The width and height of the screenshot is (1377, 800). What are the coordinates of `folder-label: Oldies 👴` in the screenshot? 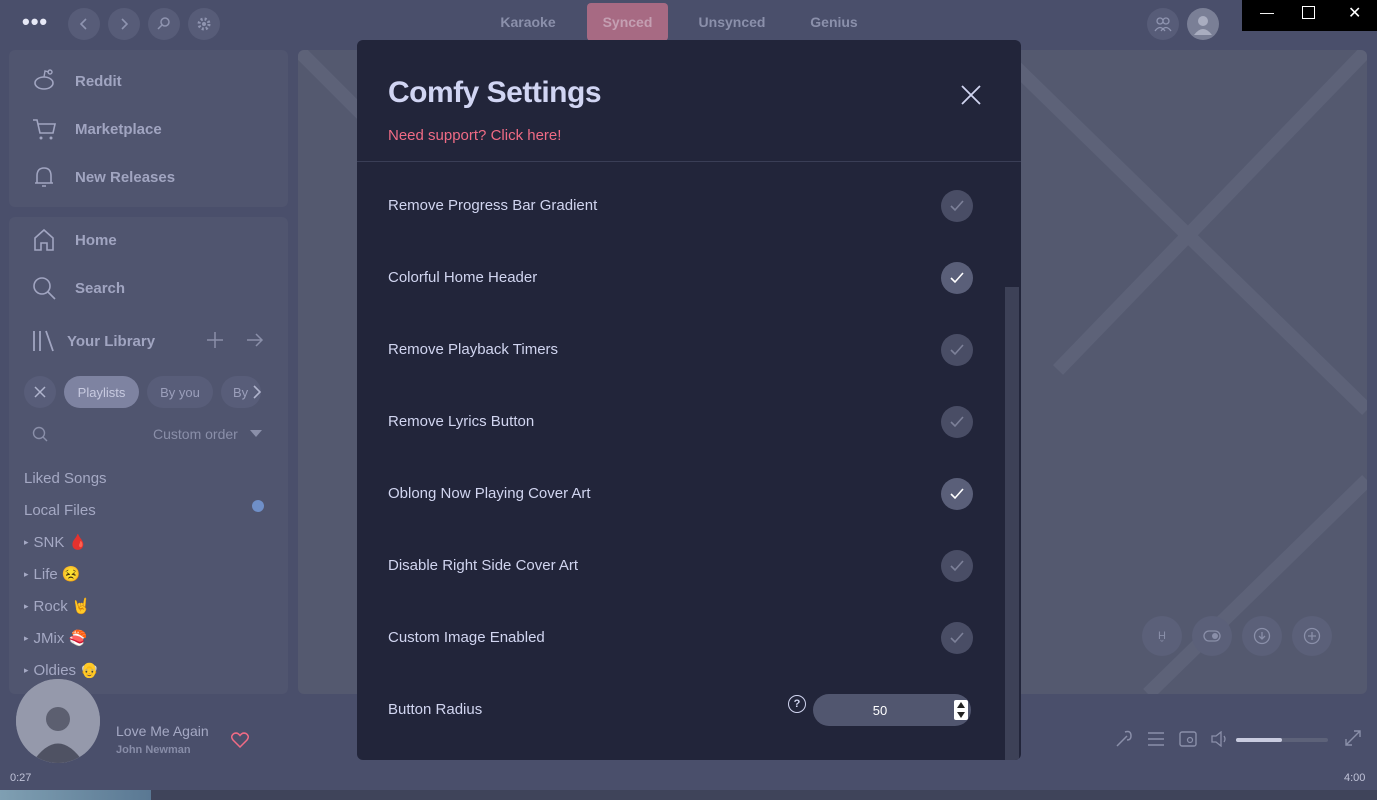 It's located at (66, 670).